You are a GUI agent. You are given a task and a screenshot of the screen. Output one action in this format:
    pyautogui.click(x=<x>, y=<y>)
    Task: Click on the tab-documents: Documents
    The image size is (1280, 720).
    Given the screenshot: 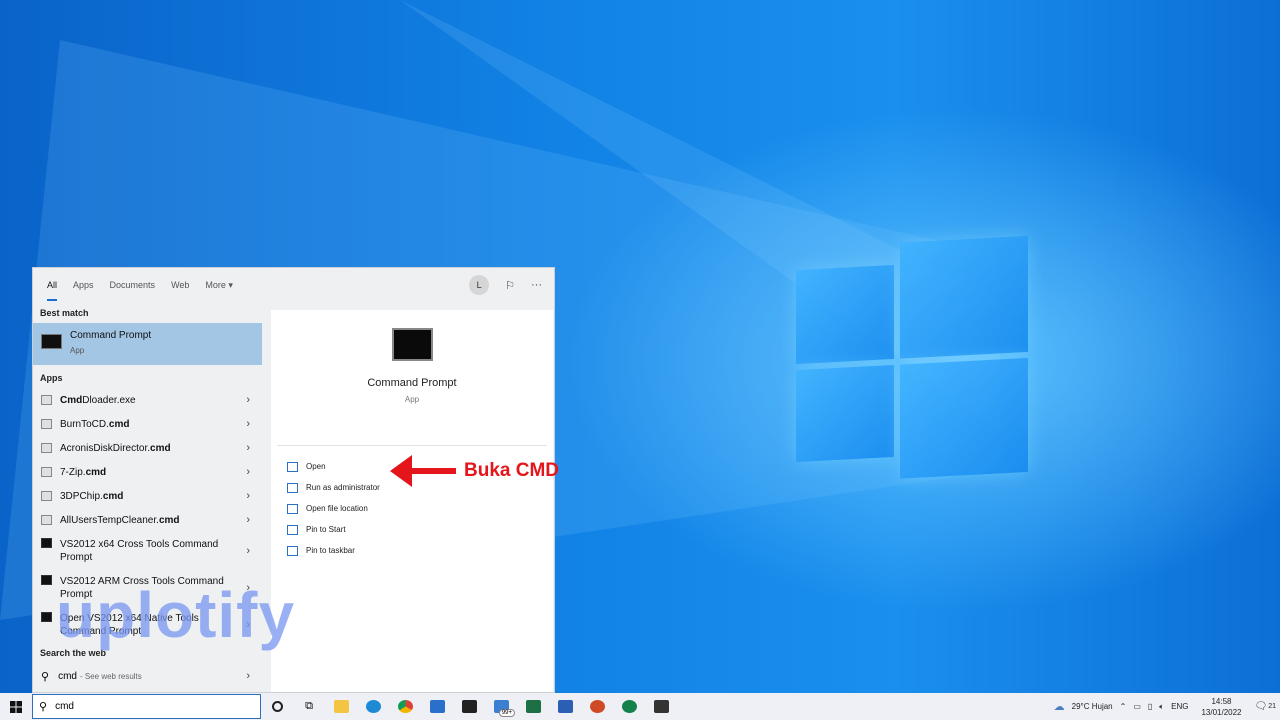 What is the action you would take?
    pyautogui.click(x=133, y=285)
    